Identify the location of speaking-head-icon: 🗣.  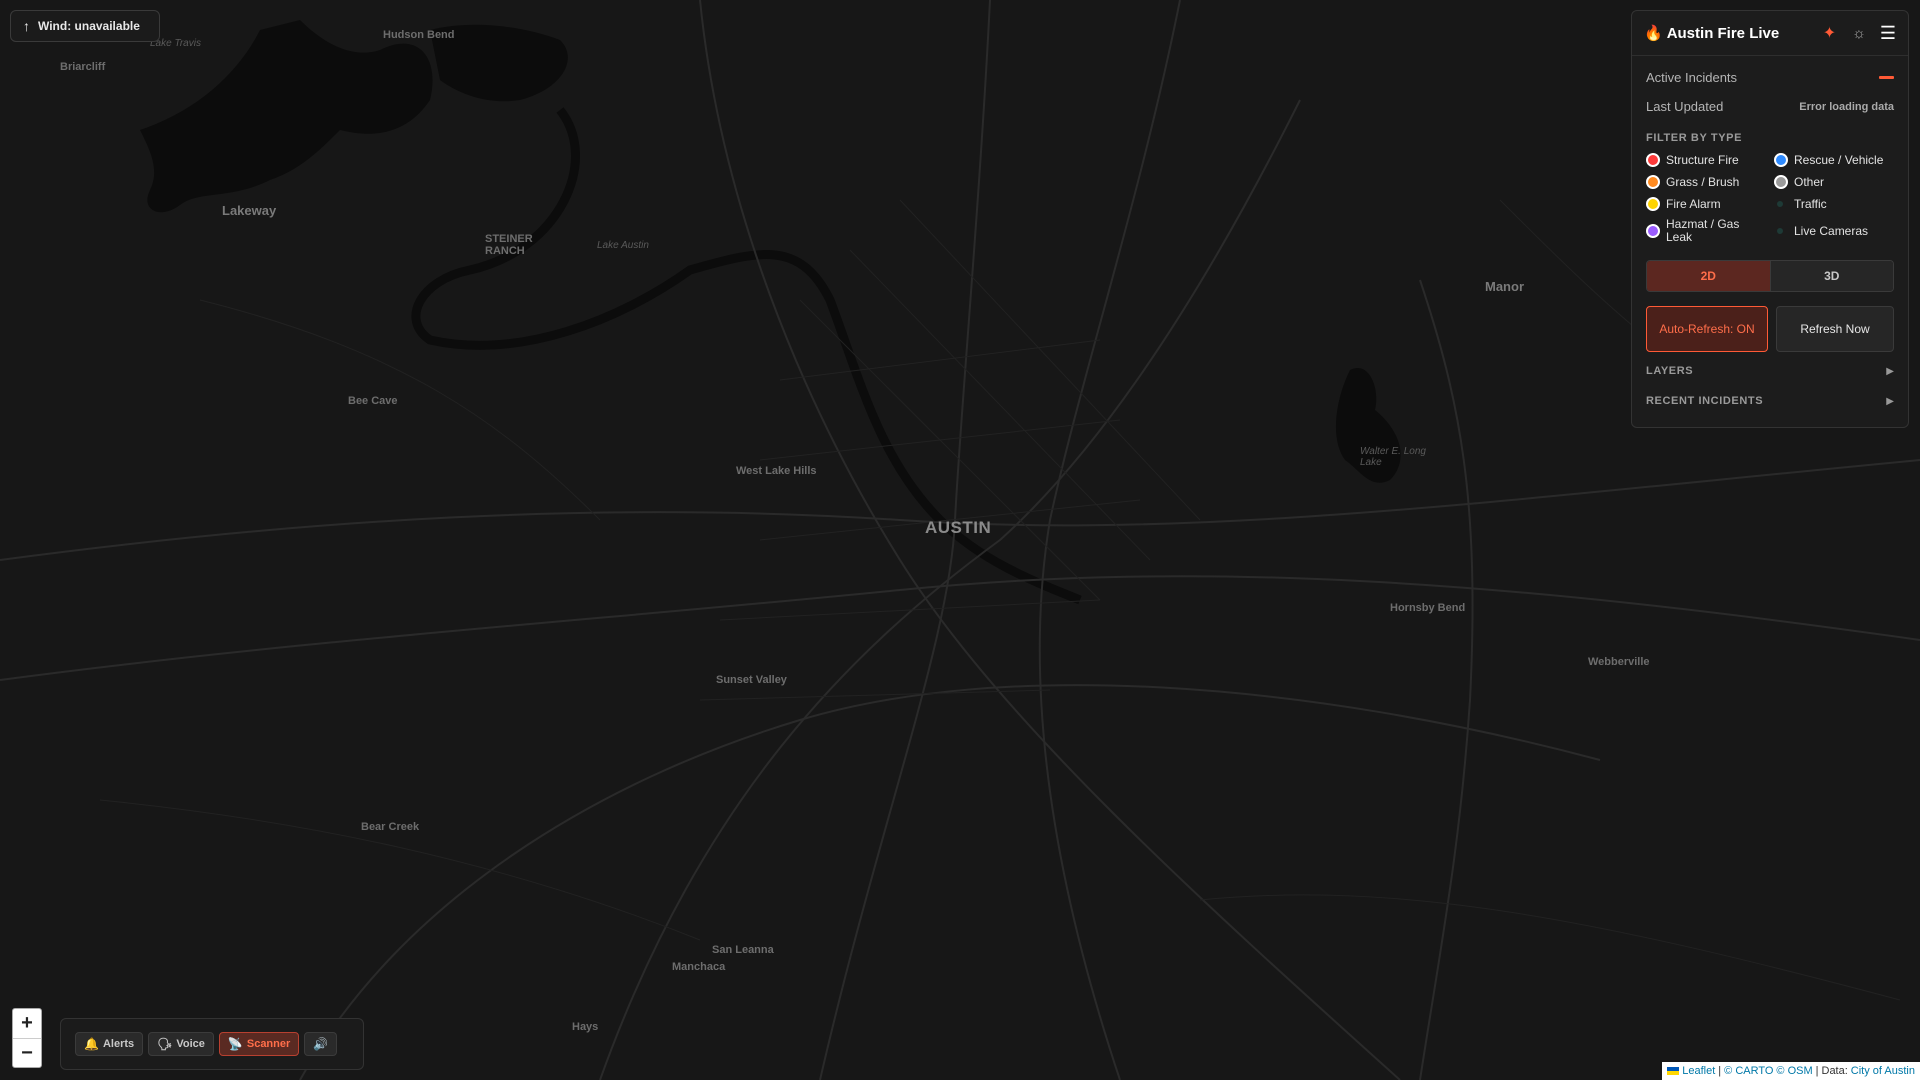
(165, 1044).